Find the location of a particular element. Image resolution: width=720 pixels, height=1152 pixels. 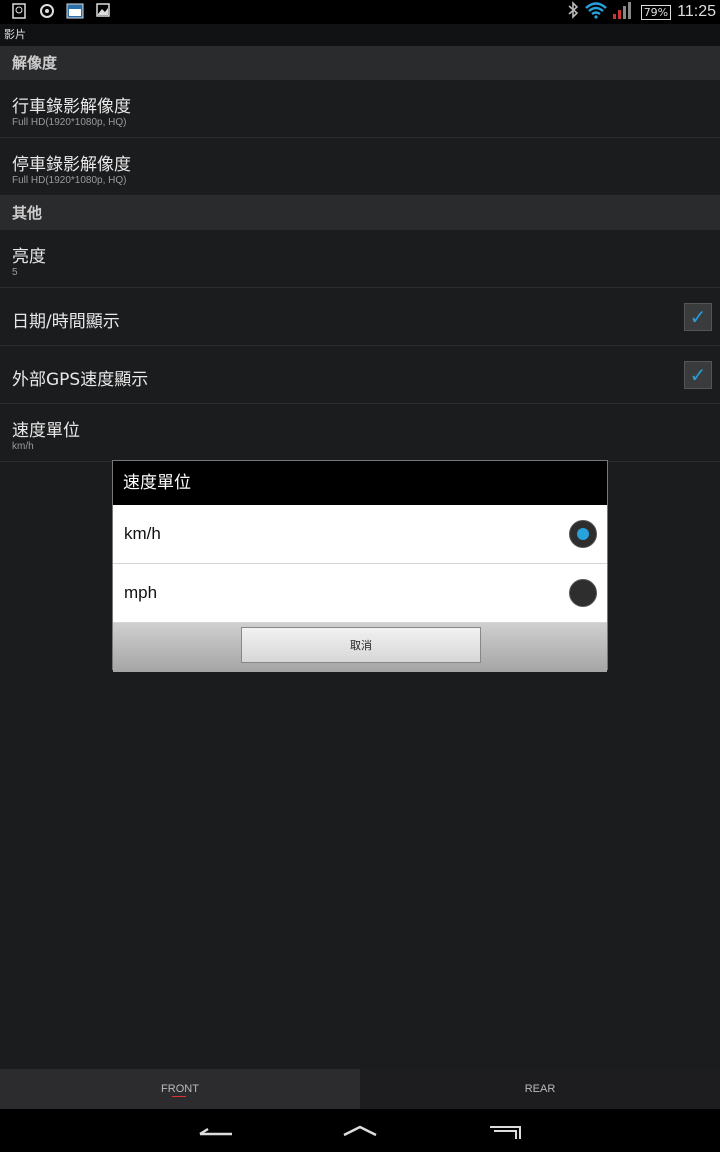

setting-gps-speed-display: 外部GPS速度顯示 ✓ is located at coordinates (360, 375).